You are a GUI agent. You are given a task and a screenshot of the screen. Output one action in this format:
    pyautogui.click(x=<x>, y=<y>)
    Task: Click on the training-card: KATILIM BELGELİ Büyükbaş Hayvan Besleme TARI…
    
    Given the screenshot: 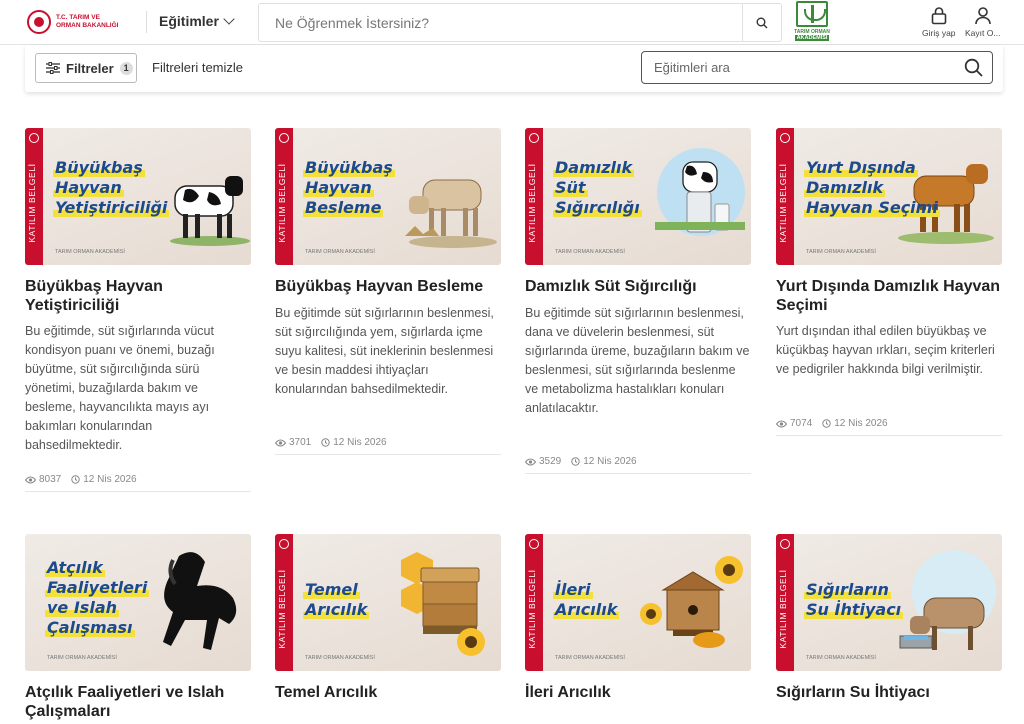 What is the action you would take?
    pyautogui.click(x=388, y=291)
    